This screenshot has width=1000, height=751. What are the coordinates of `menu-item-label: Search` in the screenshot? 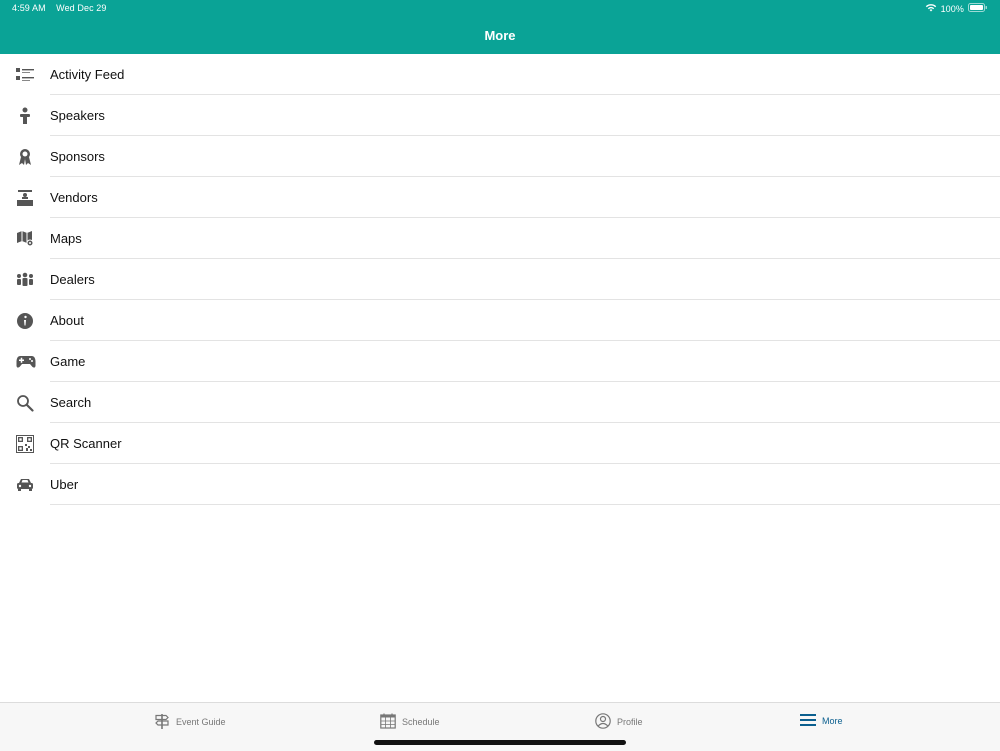 It's located at (71, 402).